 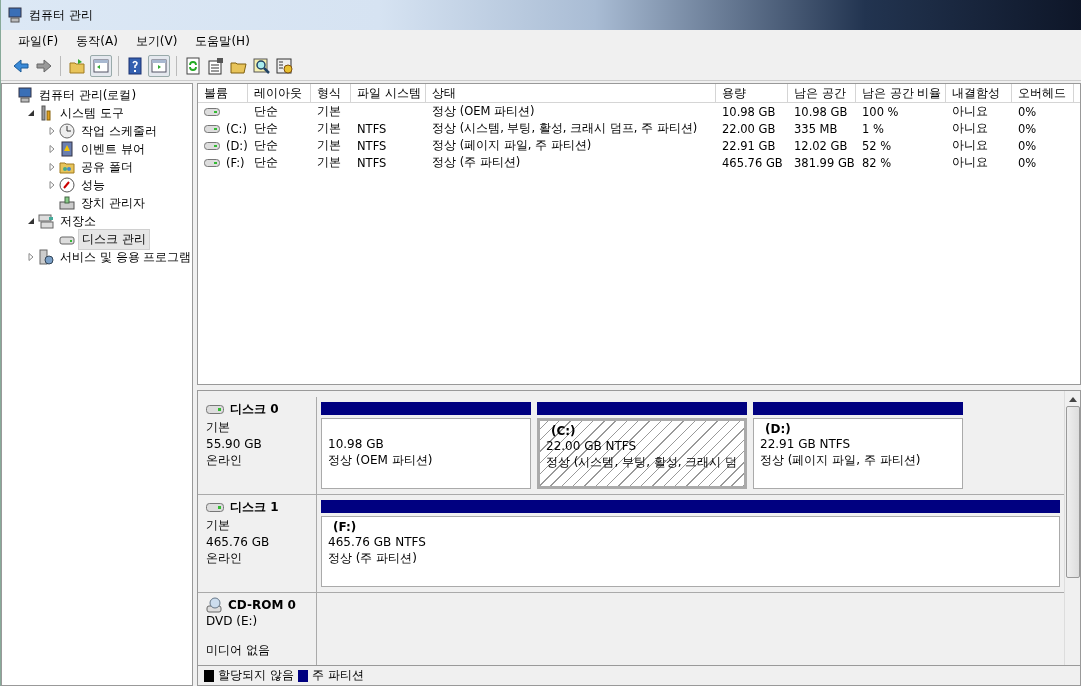 What do you see at coordinates (21, 66) in the screenshot?
I see `back-arrow-icon` at bounding box center [21, 66].